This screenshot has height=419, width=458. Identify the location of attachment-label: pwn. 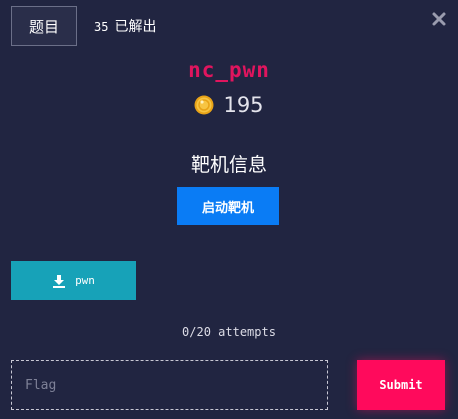
(85, 280).